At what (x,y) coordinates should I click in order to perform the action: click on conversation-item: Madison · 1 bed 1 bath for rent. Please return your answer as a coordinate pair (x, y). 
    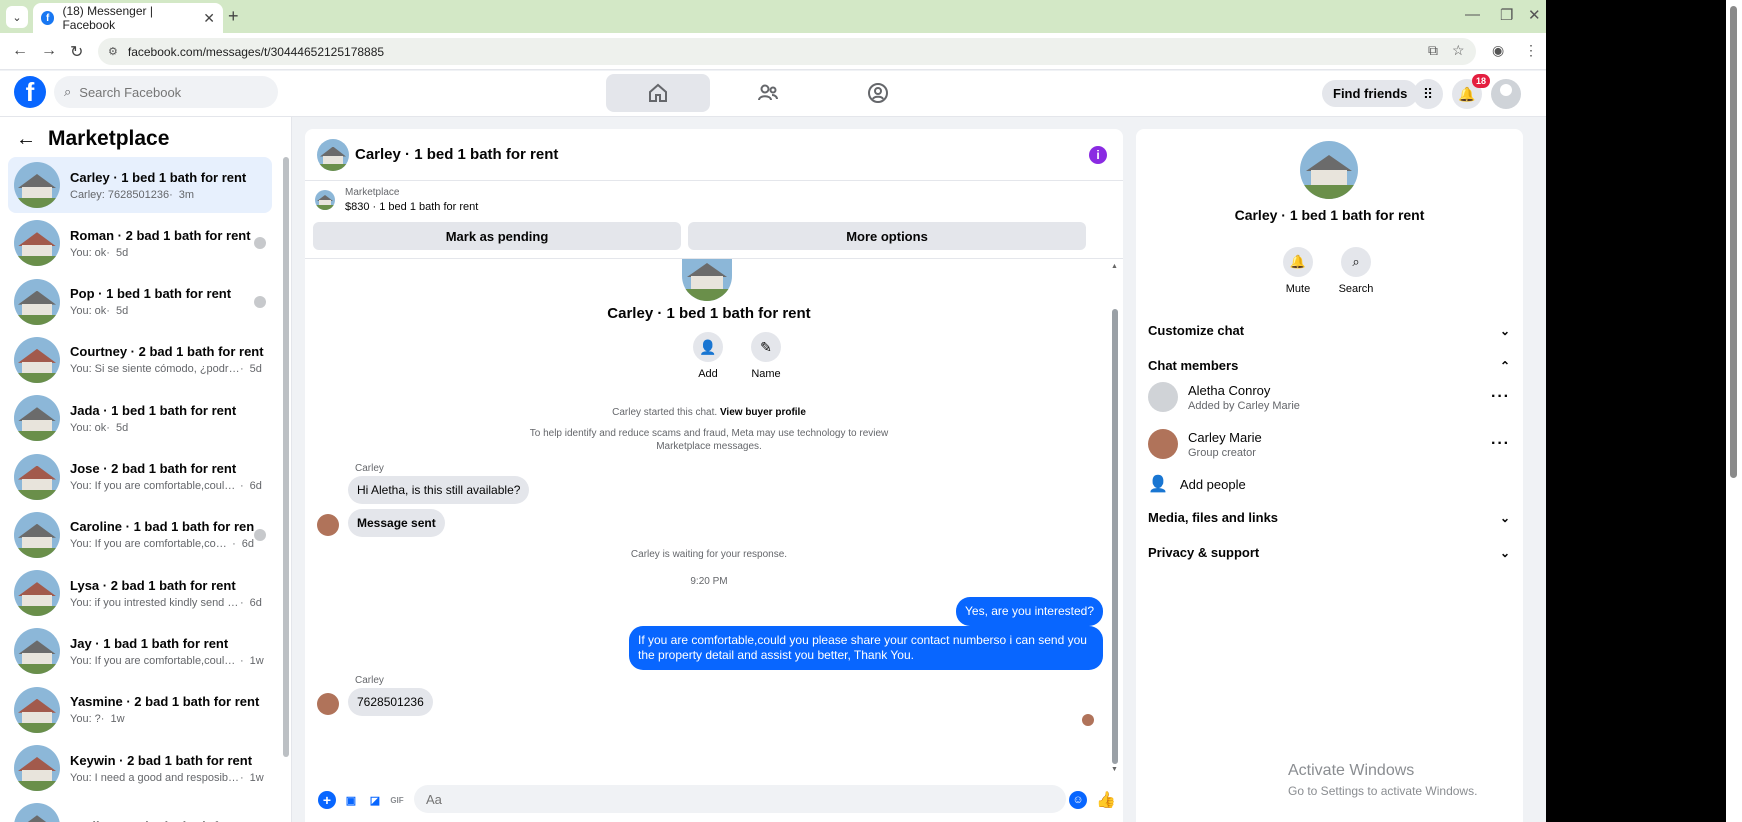
    Looking at the image, I should click on (140, 810).